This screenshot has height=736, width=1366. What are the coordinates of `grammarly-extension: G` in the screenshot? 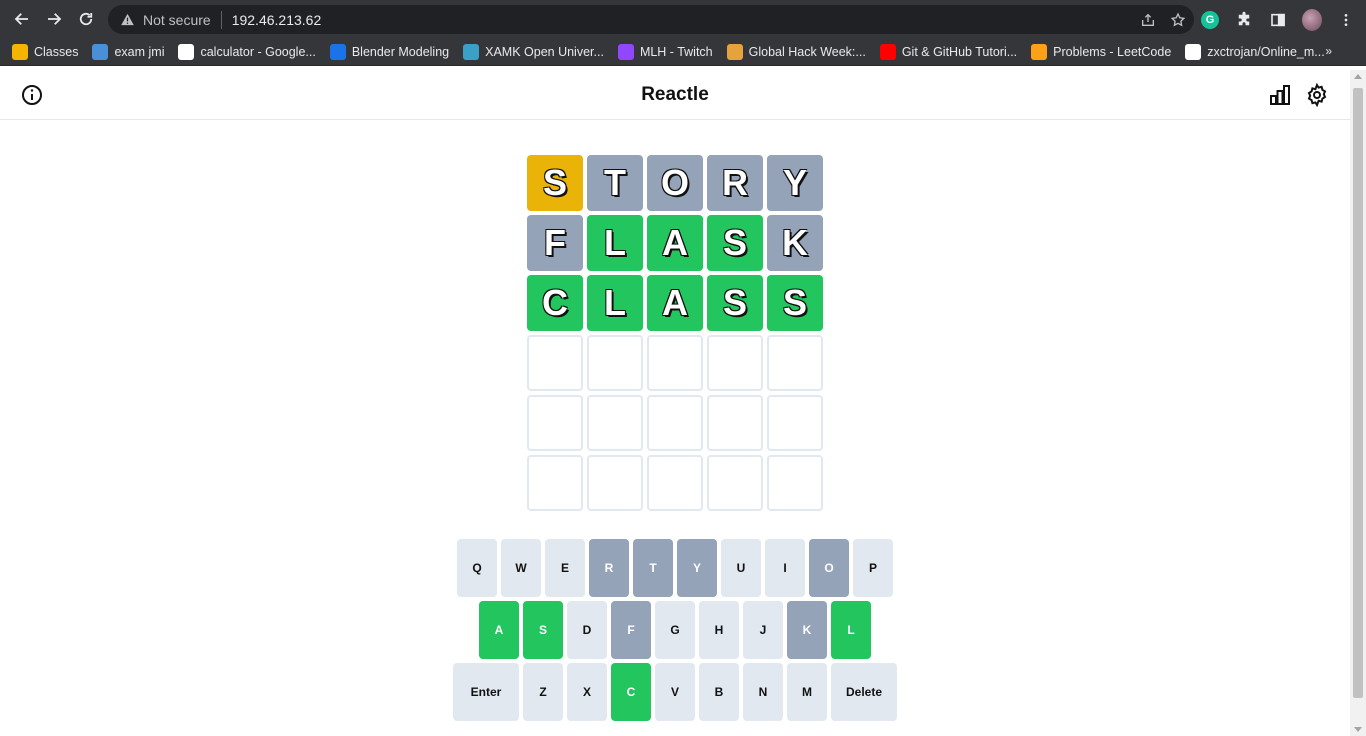 It's located at (1210, 20).